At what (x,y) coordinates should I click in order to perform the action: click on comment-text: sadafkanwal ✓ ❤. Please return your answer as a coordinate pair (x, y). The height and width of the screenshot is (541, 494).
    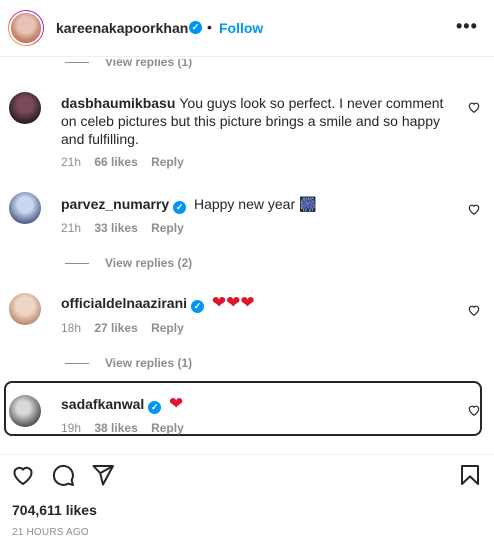
    Looking at the image, I should click on (256, 404).